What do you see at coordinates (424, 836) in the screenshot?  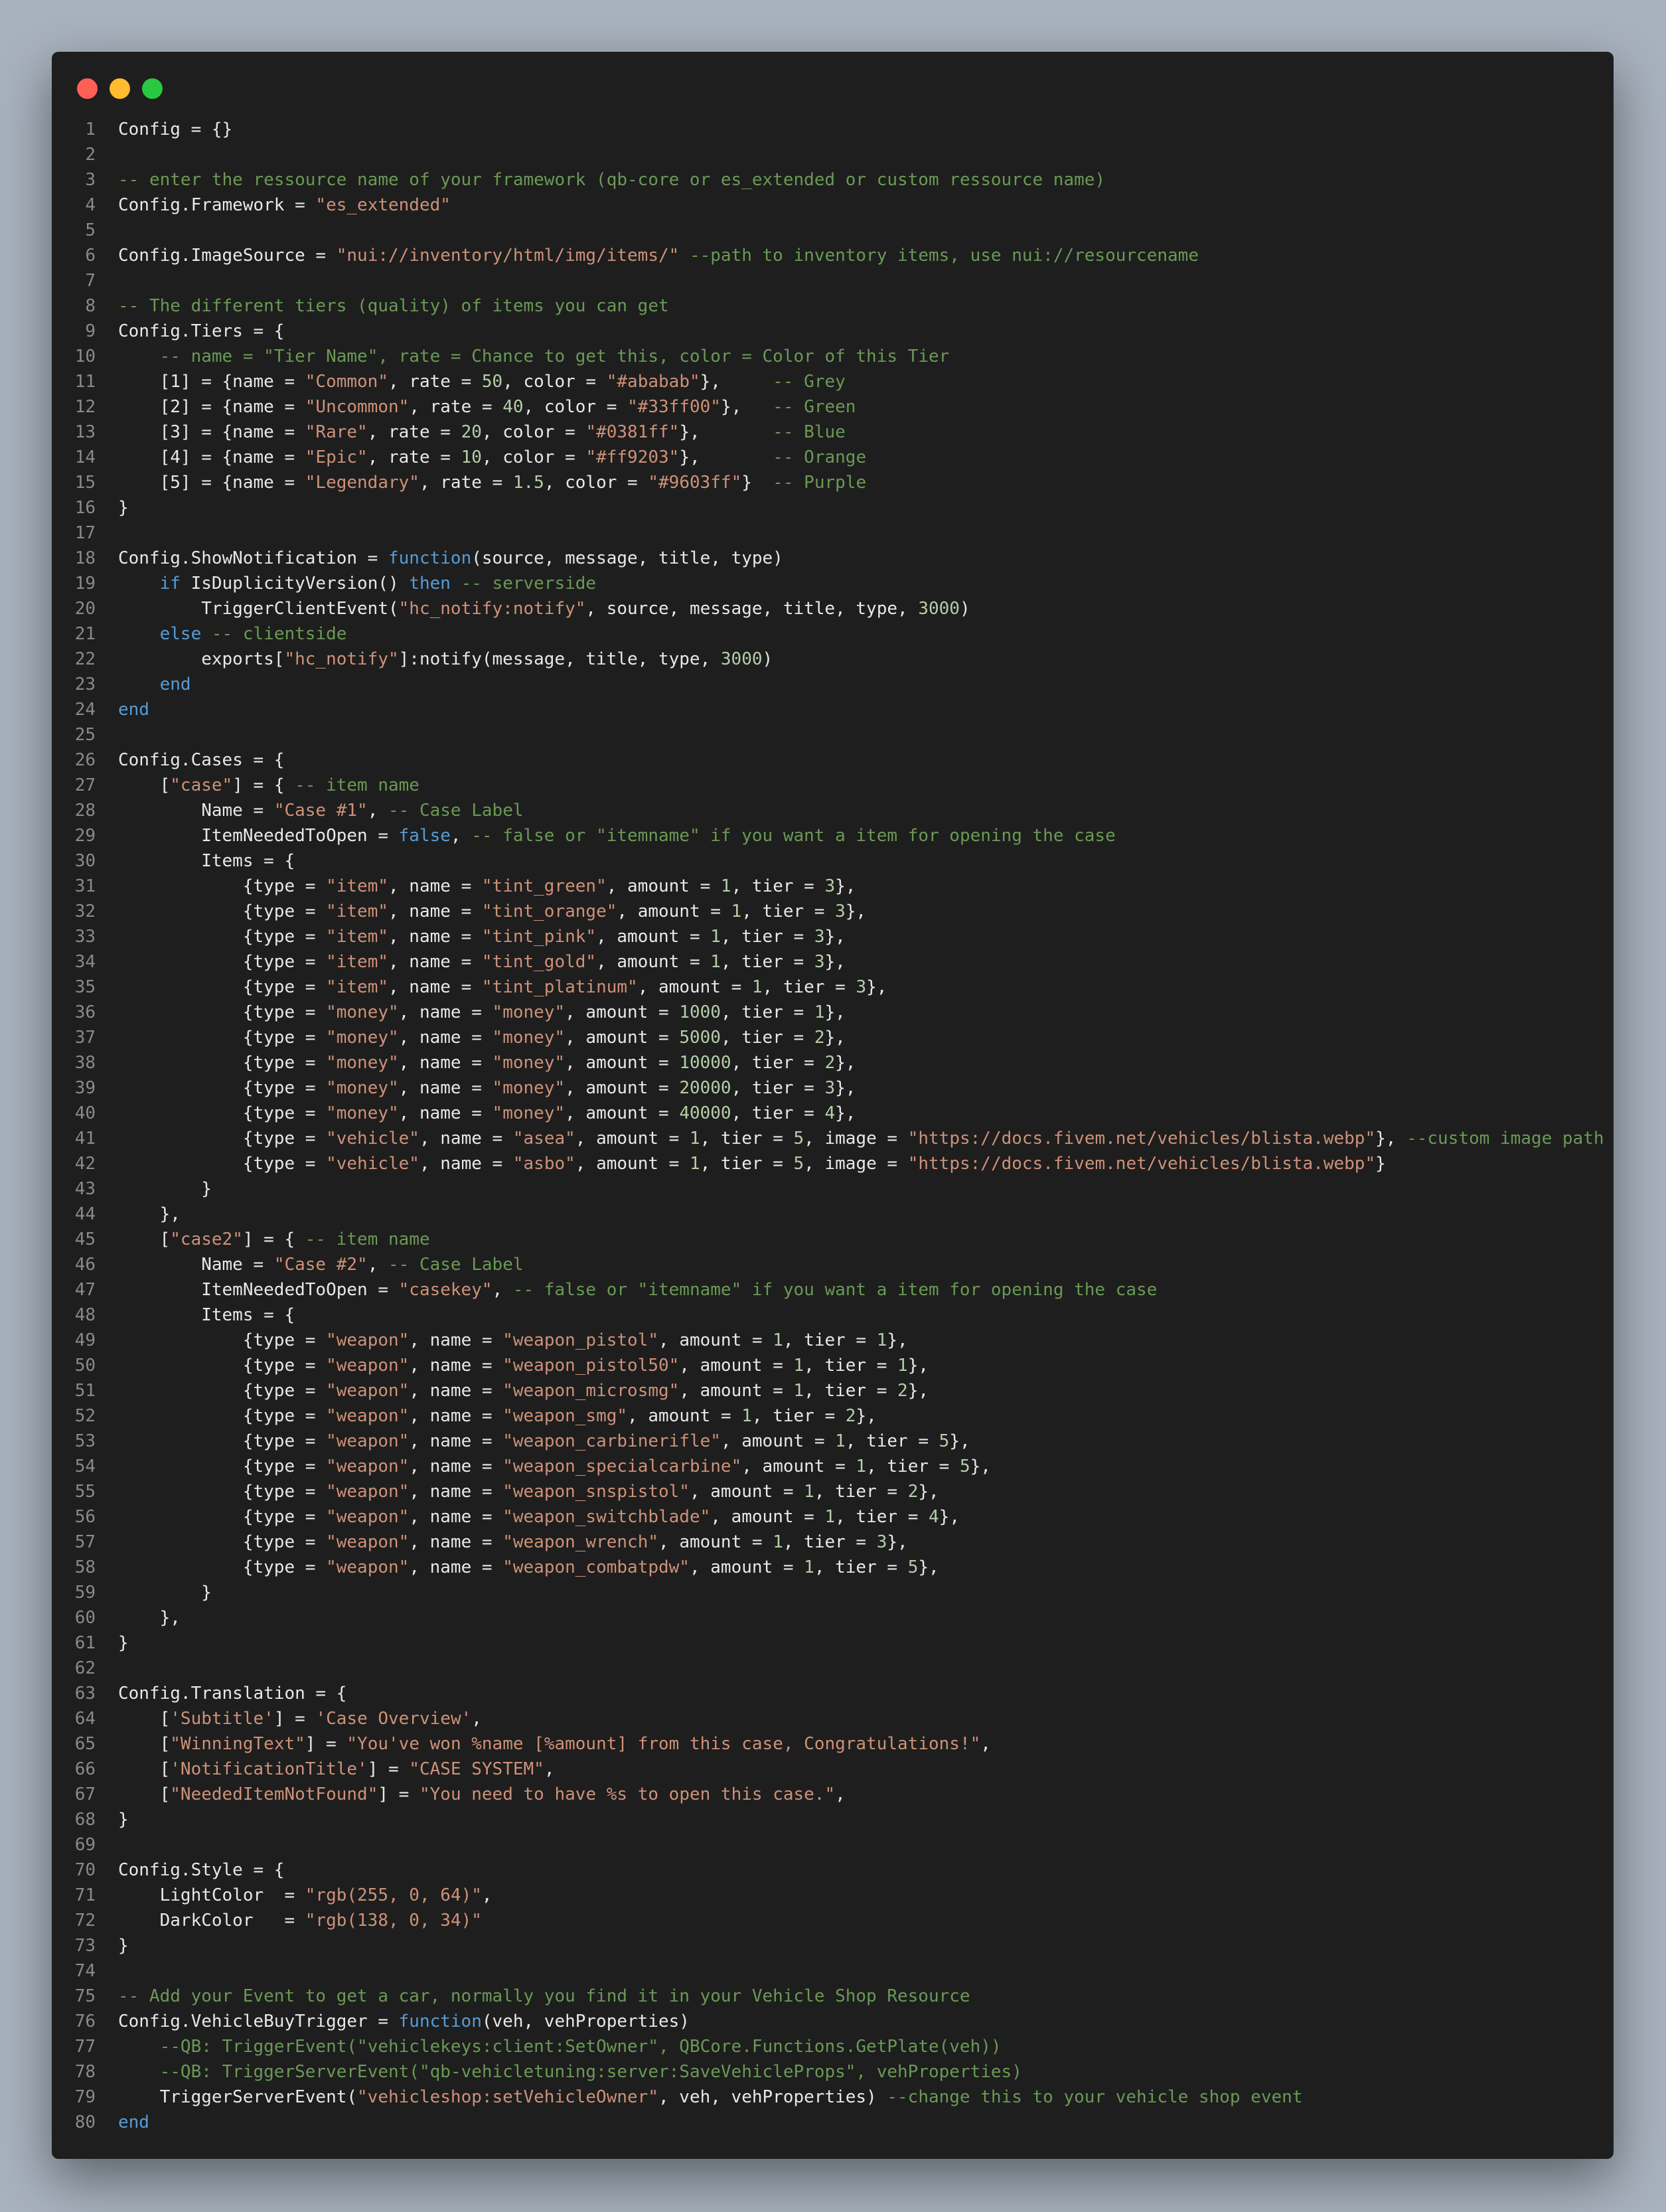 I see `code-token: false` at bounding box center [424, 836].